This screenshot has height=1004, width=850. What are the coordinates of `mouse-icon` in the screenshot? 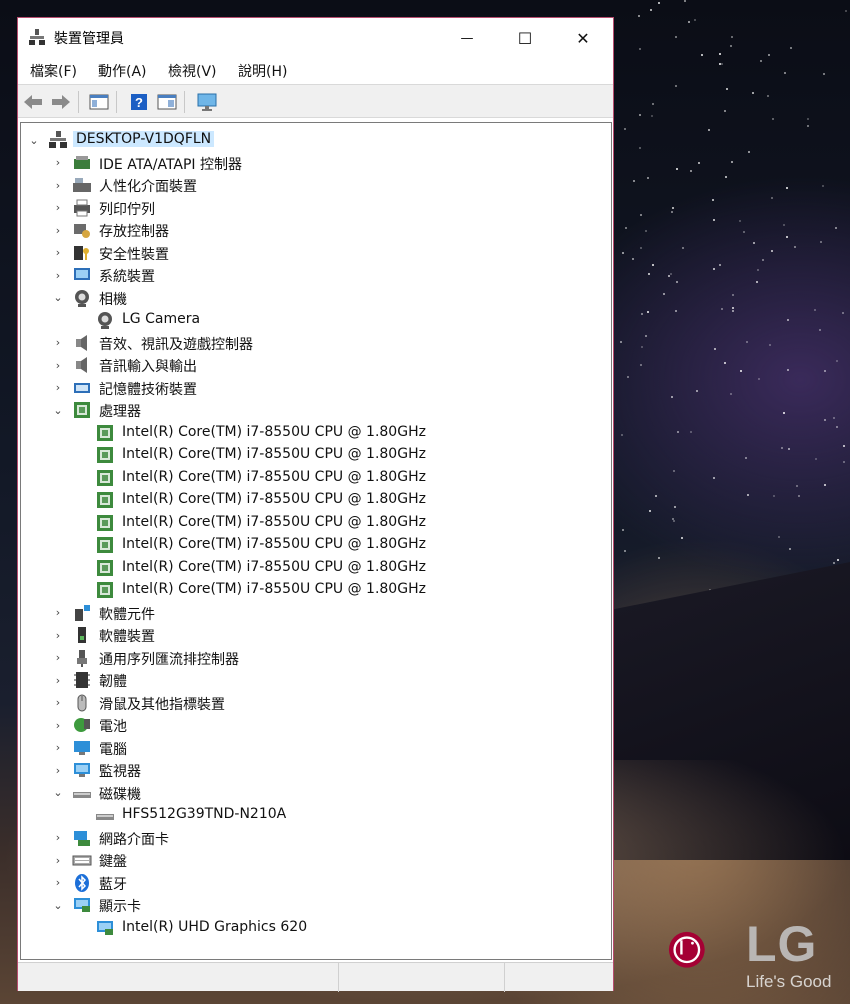 It's located at (82, 702).